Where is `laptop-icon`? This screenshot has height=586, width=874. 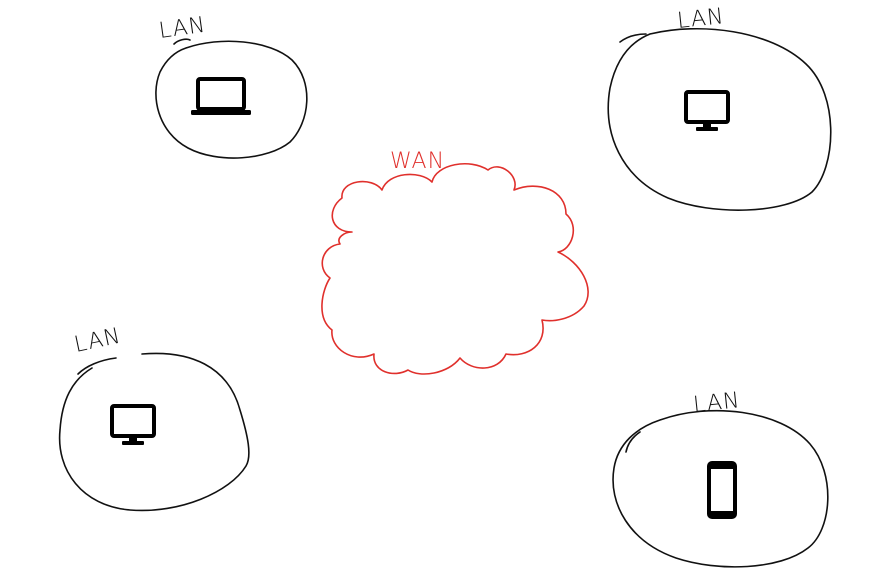
laptop-icon is located at coordinates (221, 96).